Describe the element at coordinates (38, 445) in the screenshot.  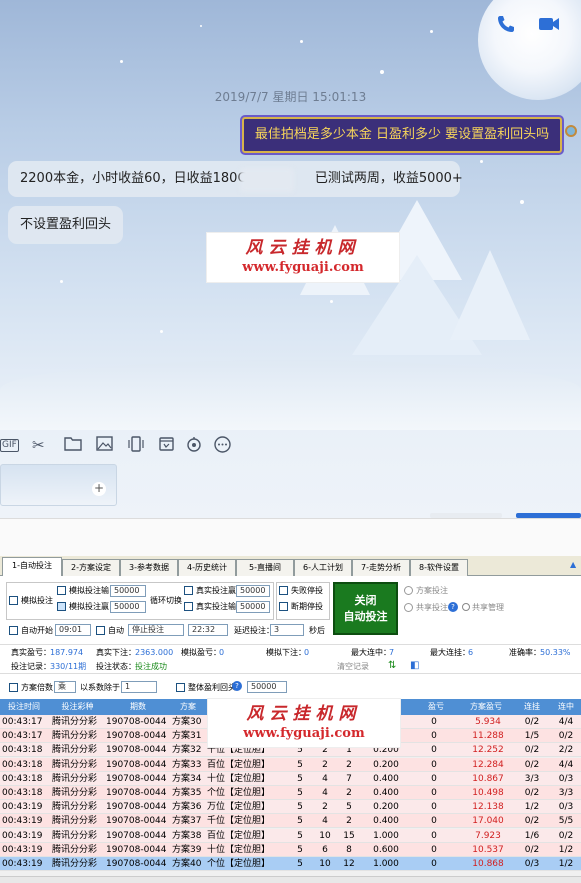
I see `scissors-icon: ✂` at that location.